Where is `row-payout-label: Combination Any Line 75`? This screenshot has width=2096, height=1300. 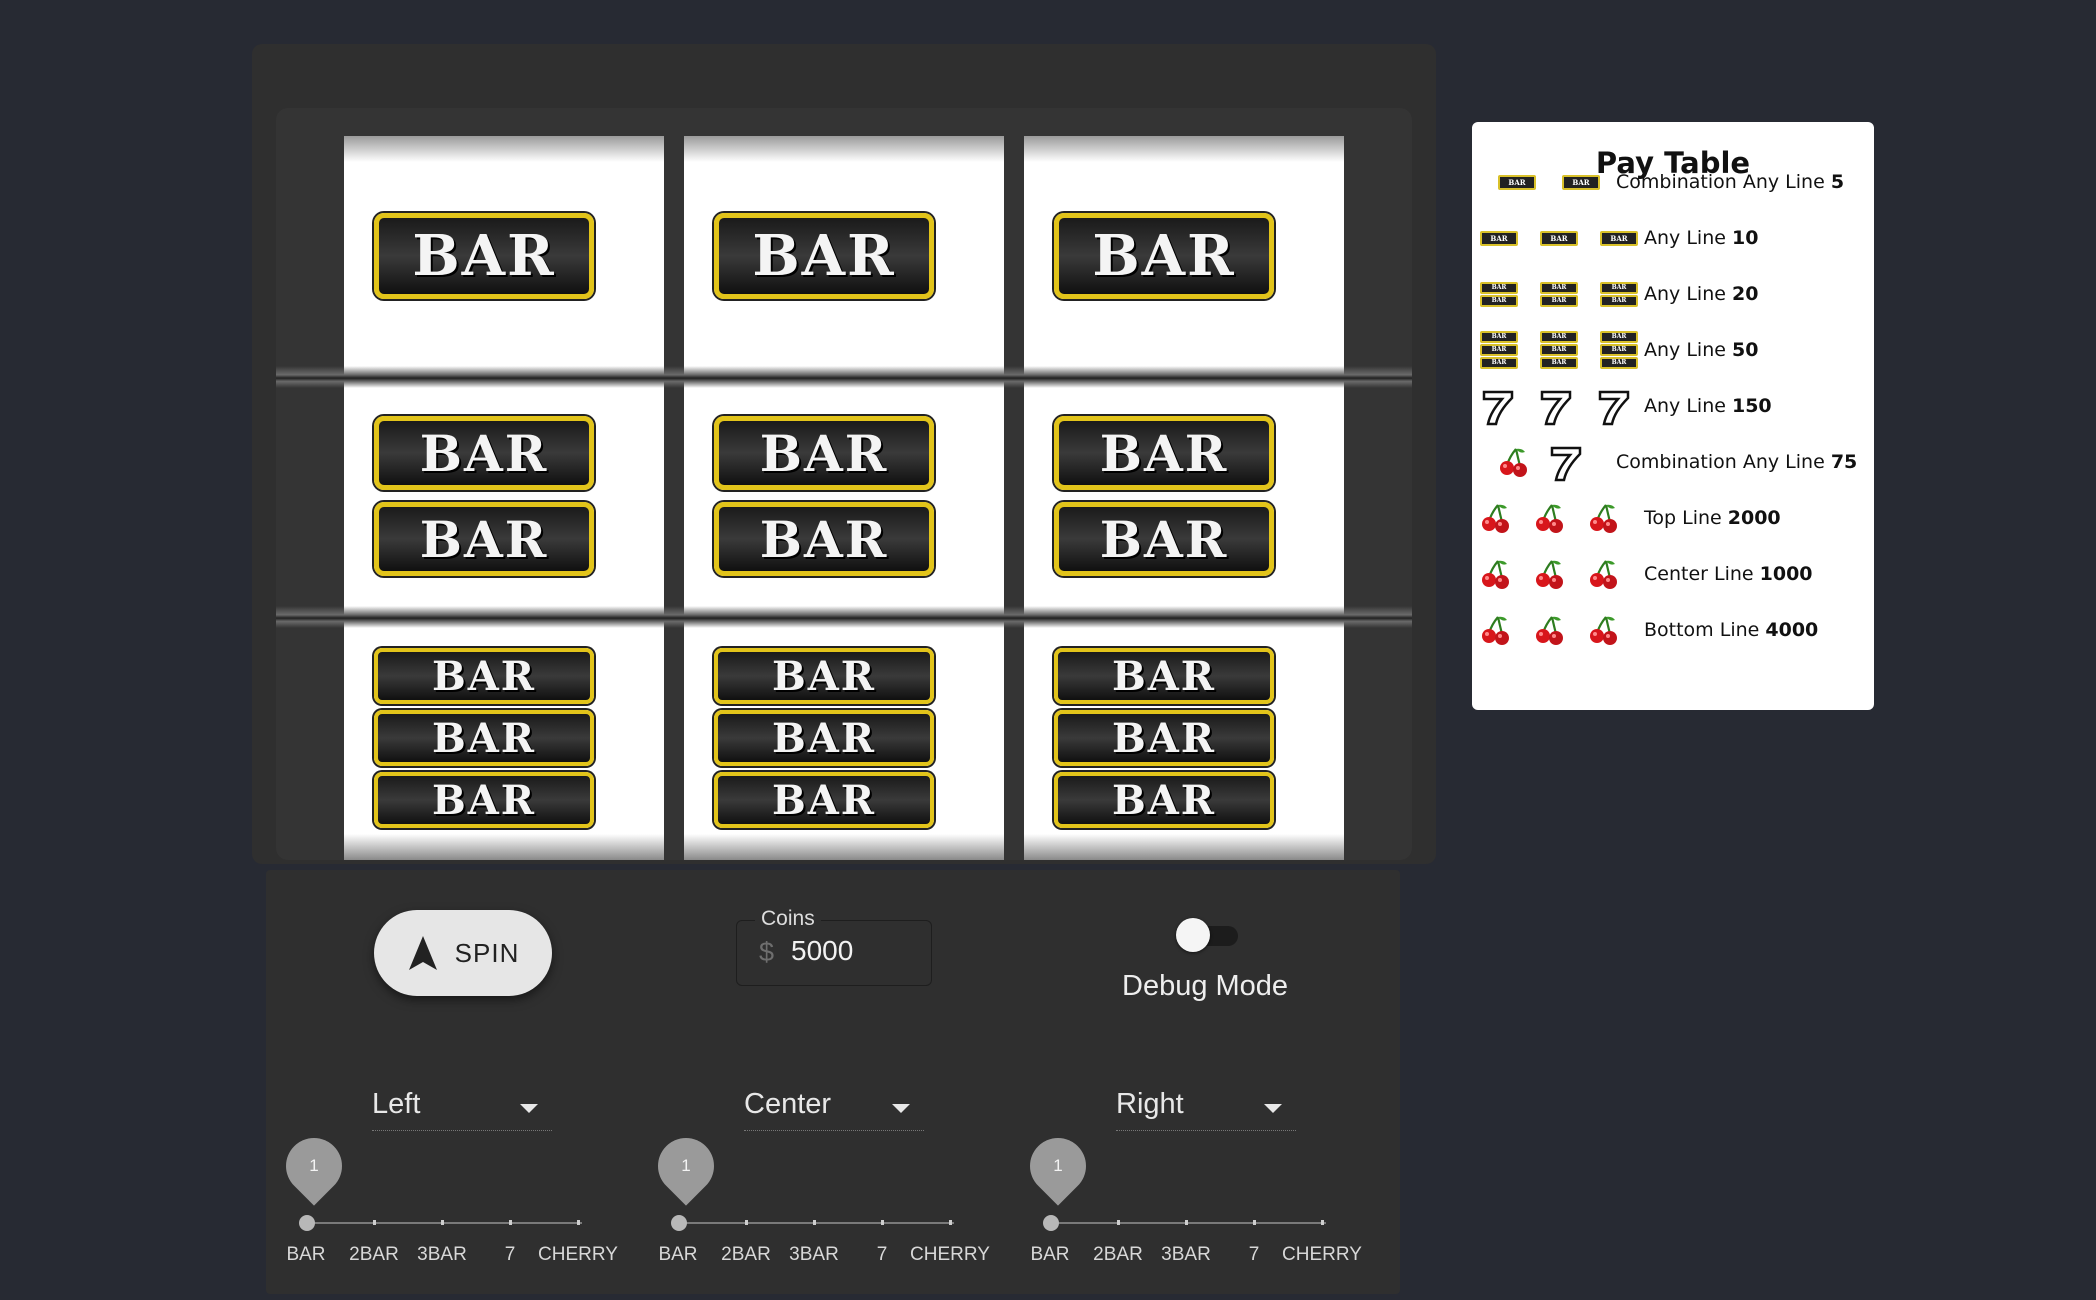 row-payout-label: Combination Any Line 75 is located at coordinates (1736, 462).